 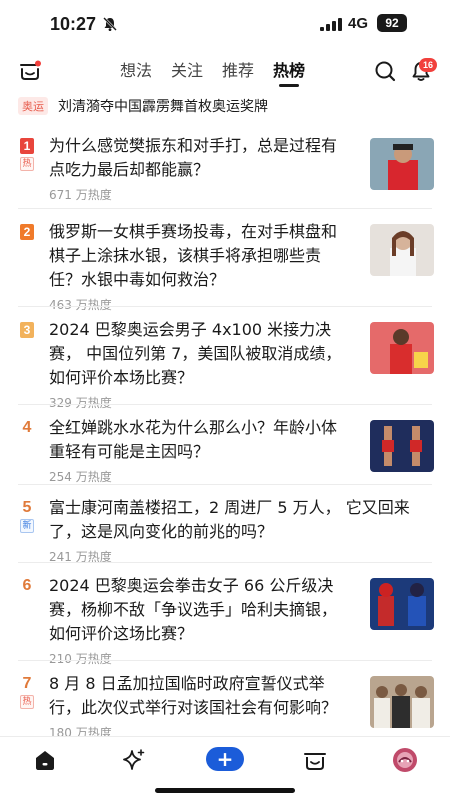 I want to click on top-nav: 想法 关注 推荐 热榜 16, so click(x=225, y=72).